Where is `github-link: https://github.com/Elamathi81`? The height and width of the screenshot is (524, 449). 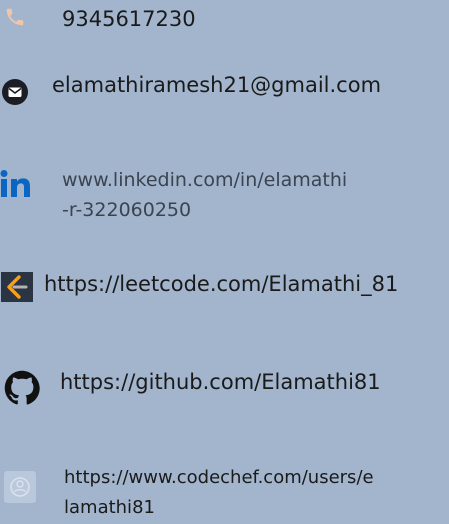
github-link: https://github.com/Elamathi81 is located at coordinates (220, 382).